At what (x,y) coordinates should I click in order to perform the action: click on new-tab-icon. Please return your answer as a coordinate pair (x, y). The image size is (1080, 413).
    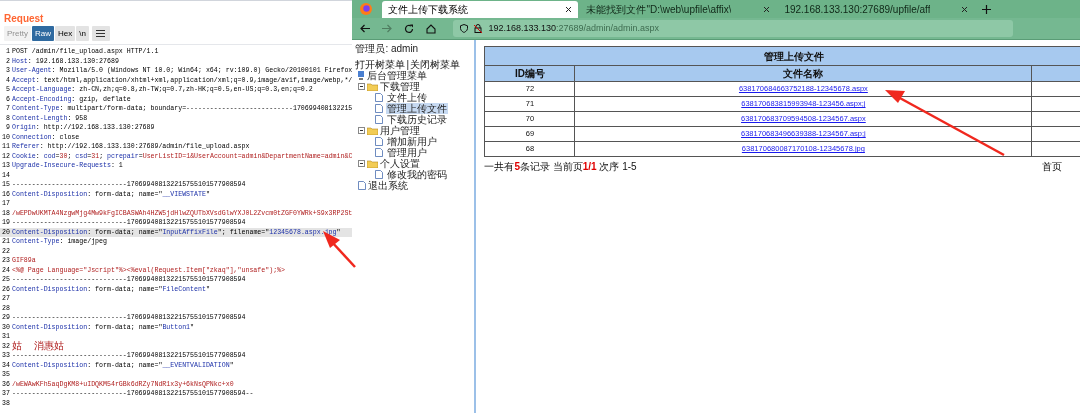
    Looking at the image, I should click on (987, 9).